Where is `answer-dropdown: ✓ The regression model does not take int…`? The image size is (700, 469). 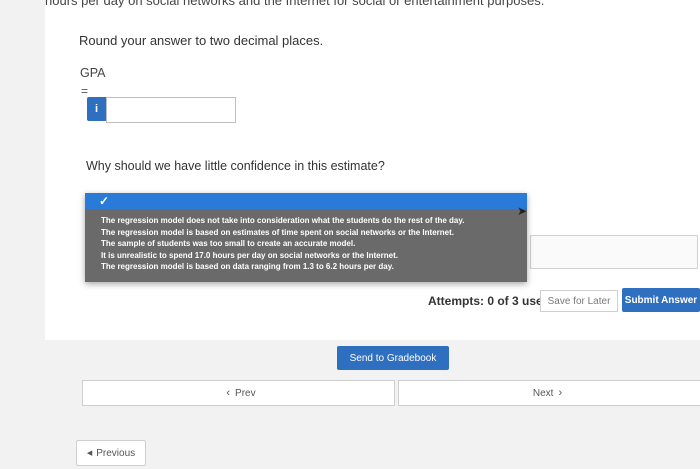
answer-dropdown: ✓ The regression model does not take int… is located at coordinates (306, 237).